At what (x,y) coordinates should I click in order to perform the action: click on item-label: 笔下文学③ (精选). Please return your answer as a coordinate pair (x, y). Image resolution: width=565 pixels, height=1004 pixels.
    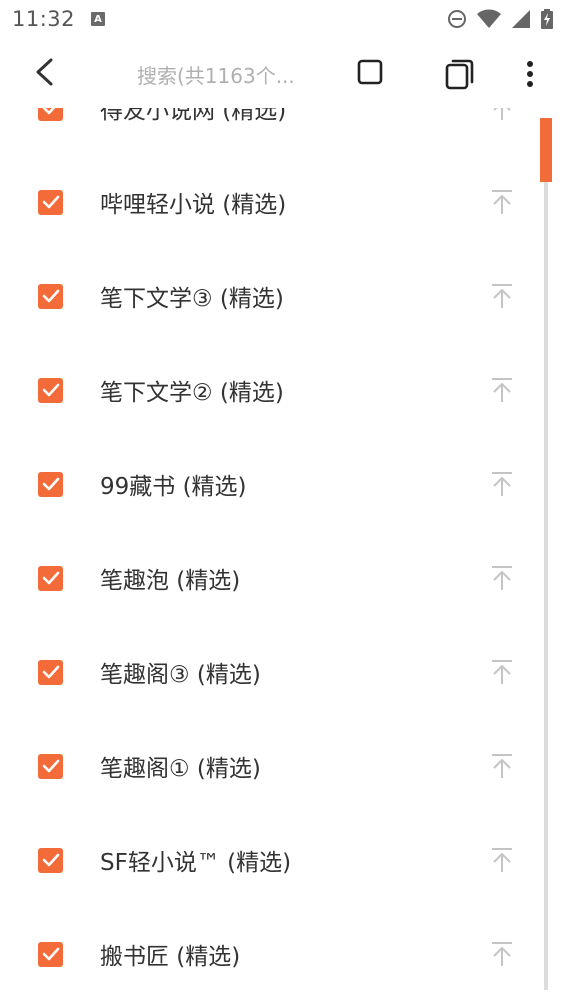
    Looking at the image, I should click on (192, 299).